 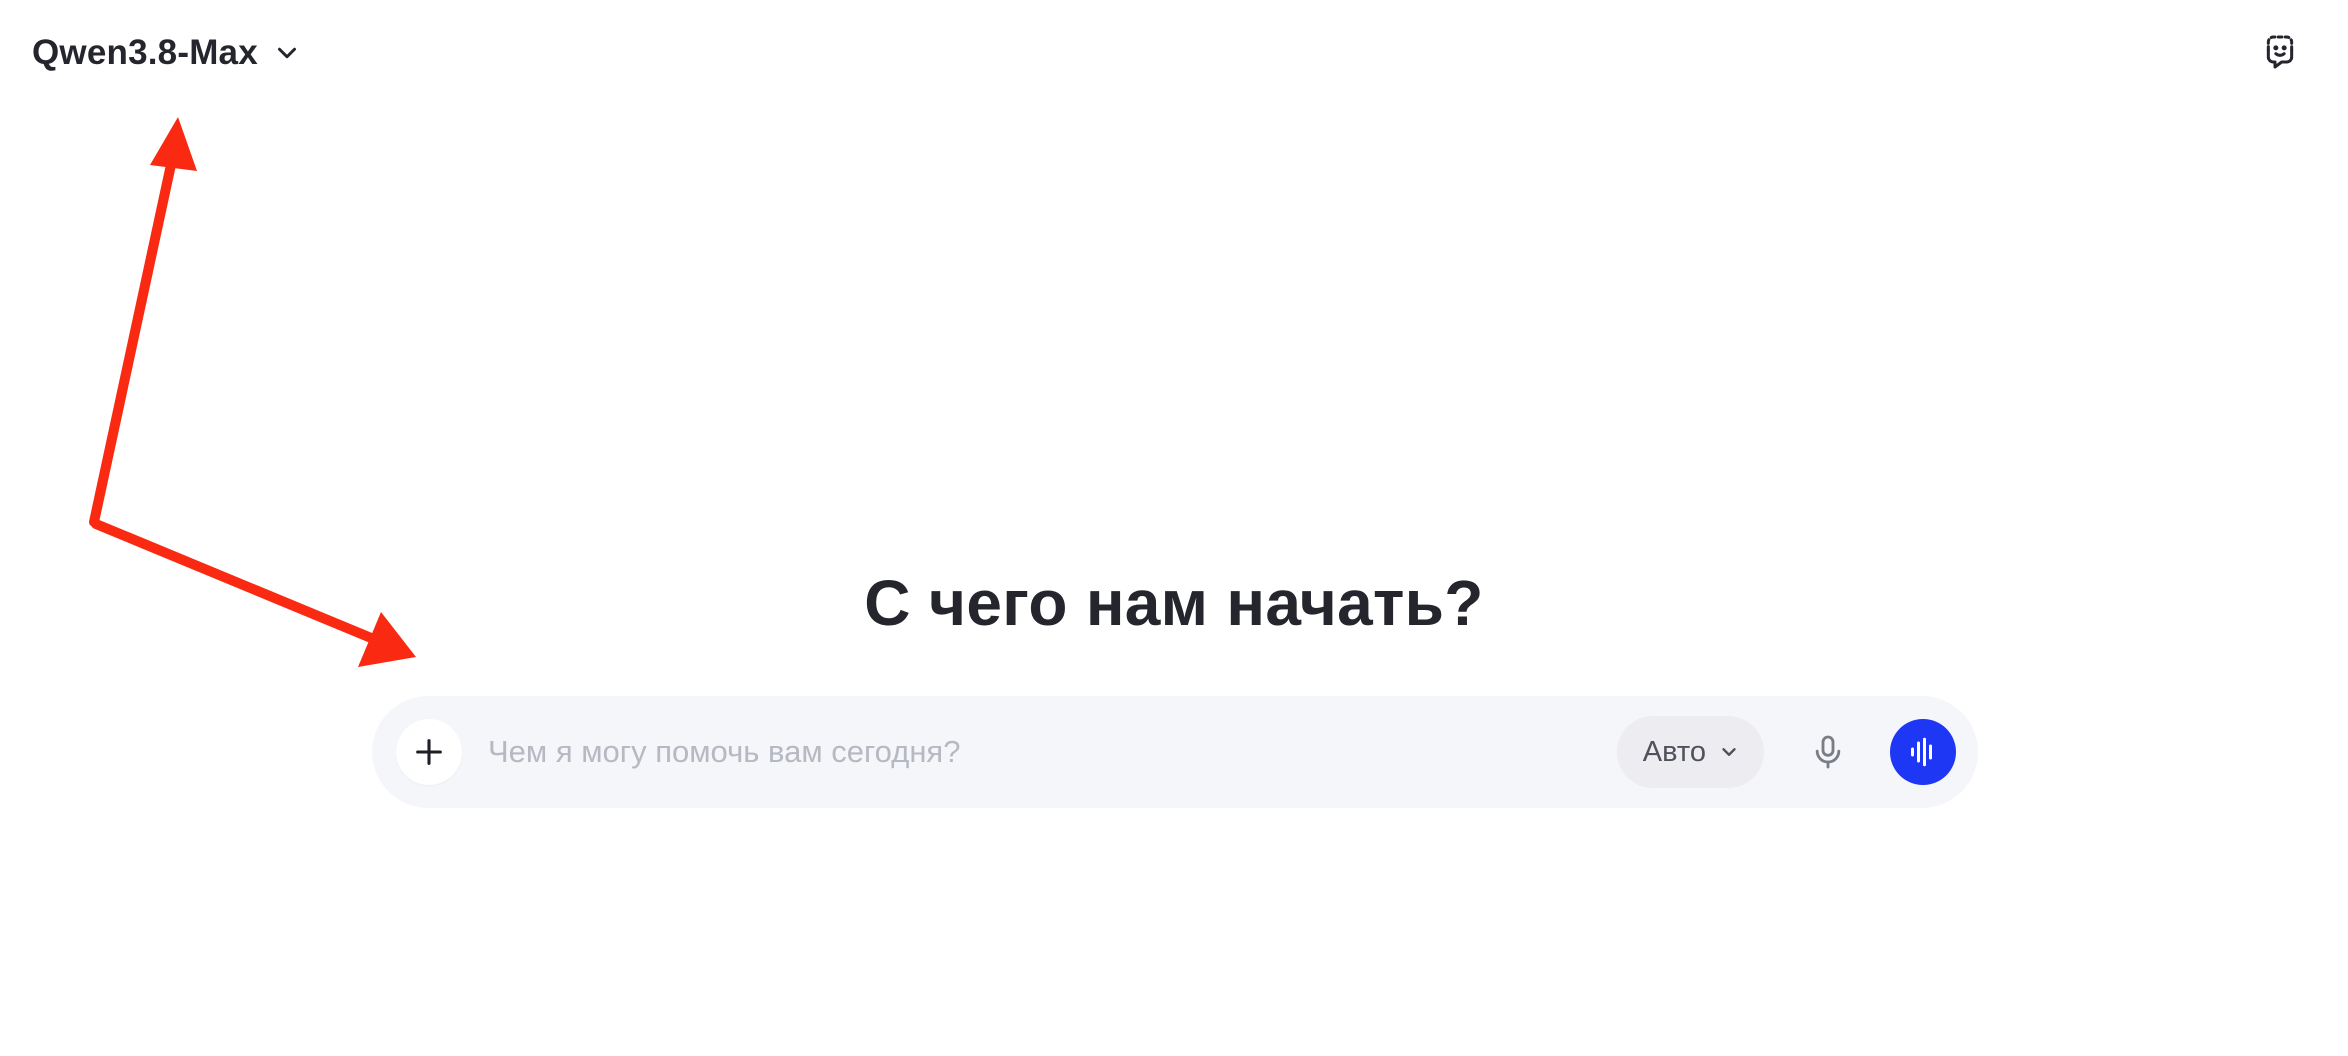 What do you see at coordinates (1052, 752) in the screenshot?
I see `message-input` at bounding box center [1052, 752].